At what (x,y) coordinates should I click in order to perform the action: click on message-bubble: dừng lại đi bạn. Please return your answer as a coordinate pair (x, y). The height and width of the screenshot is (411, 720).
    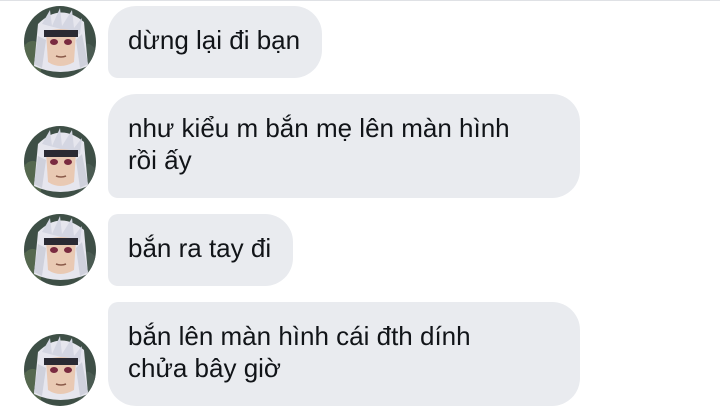
    Looking at the image, I should click on (215, 42).